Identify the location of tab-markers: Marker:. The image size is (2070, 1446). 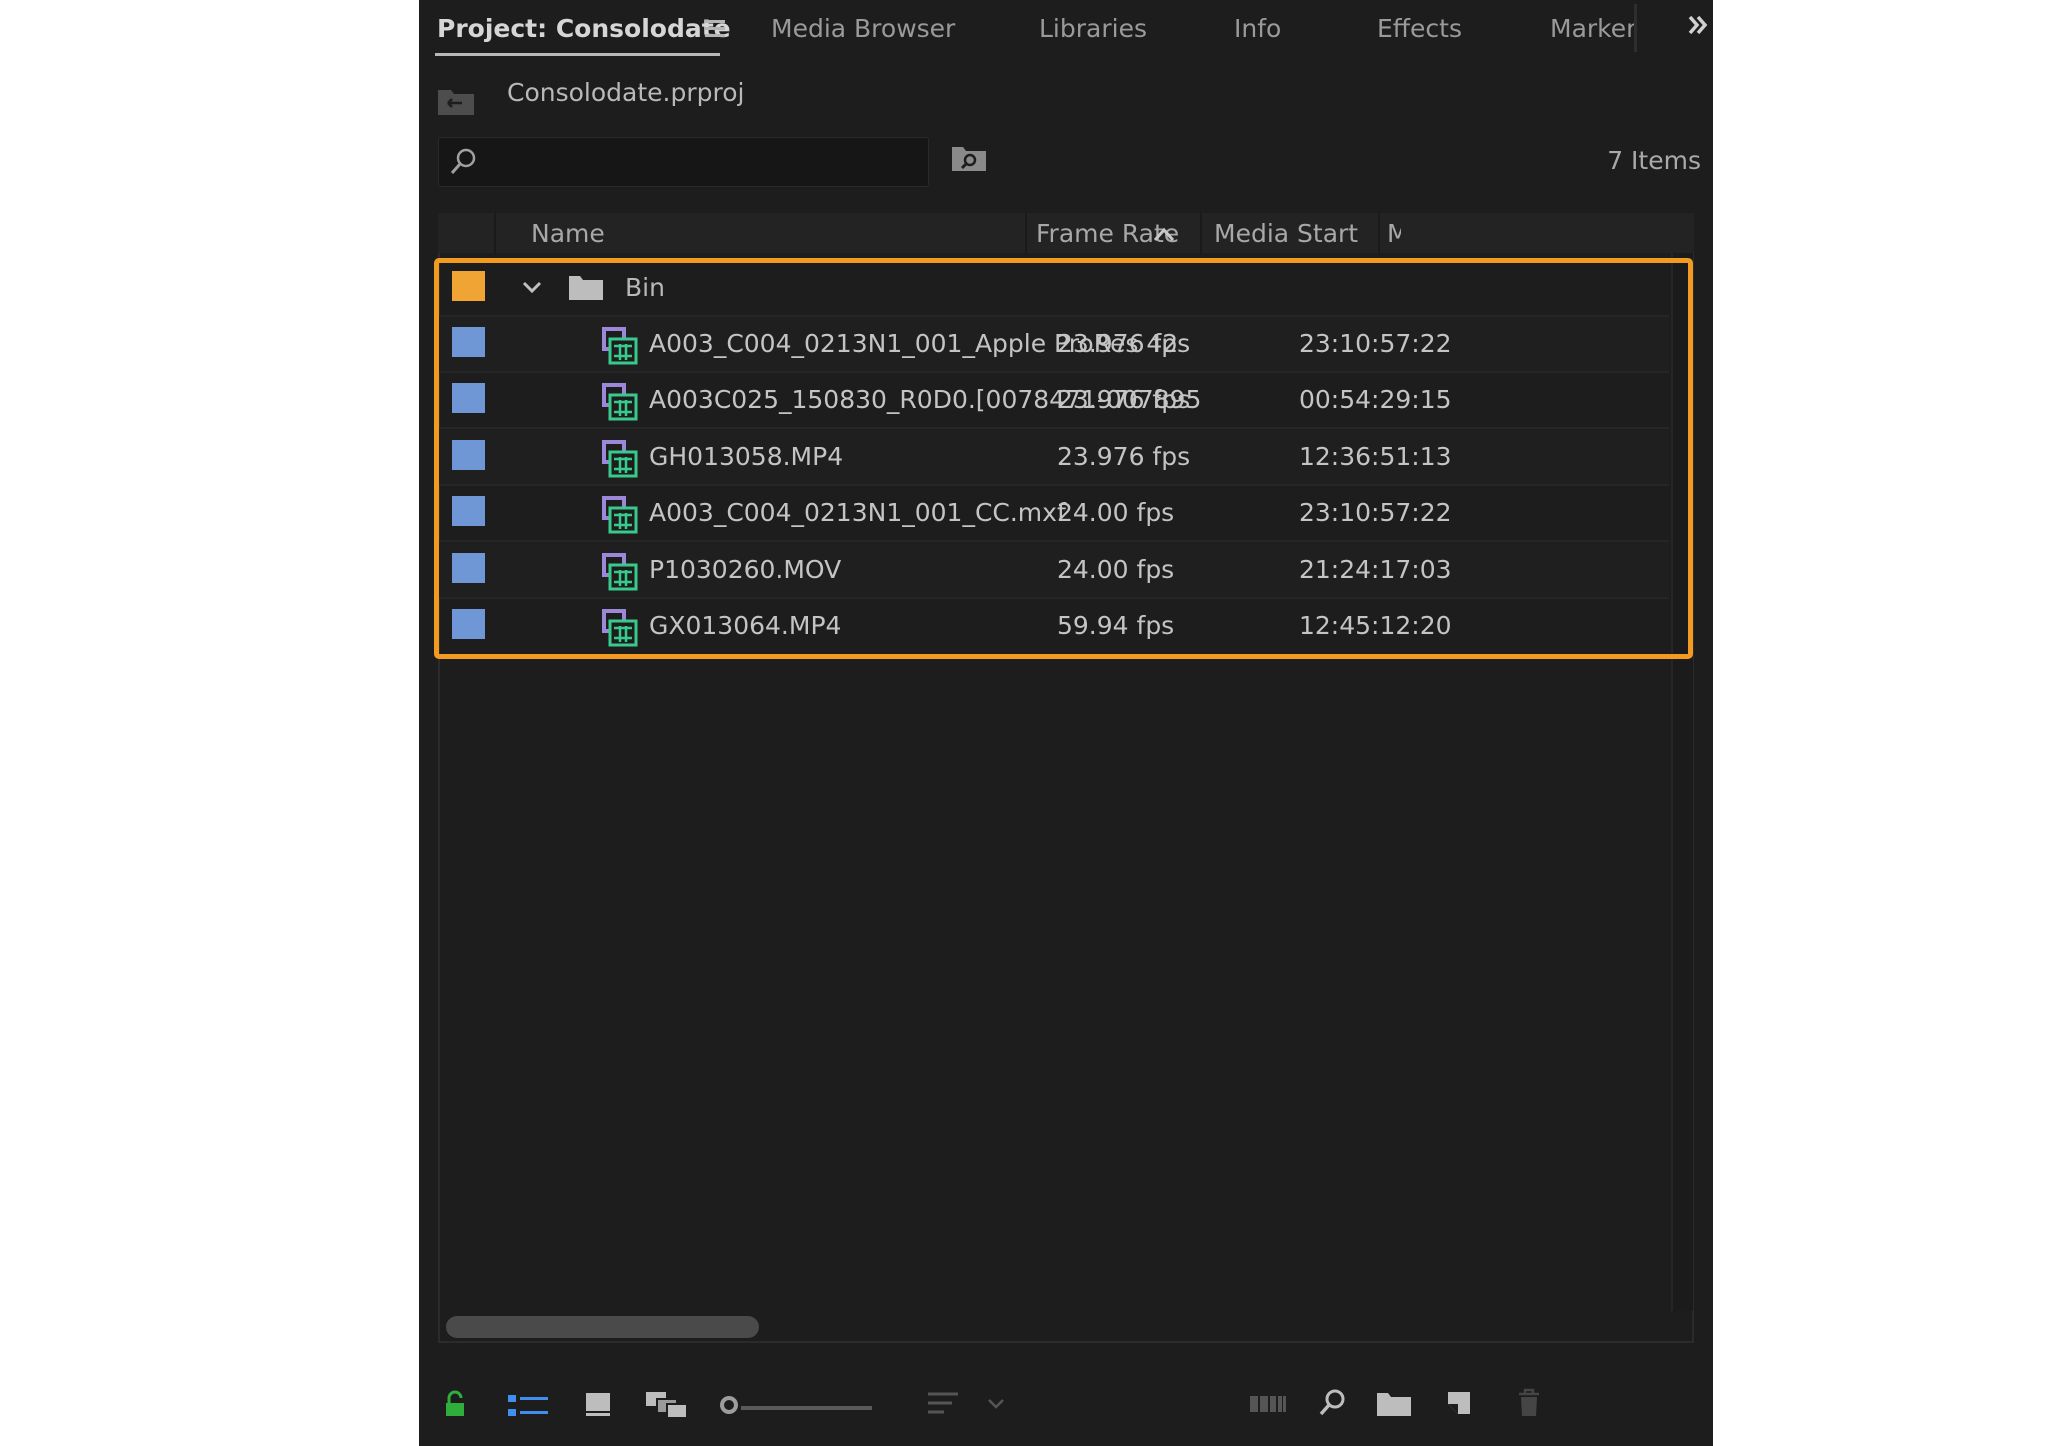
(1593, 29).